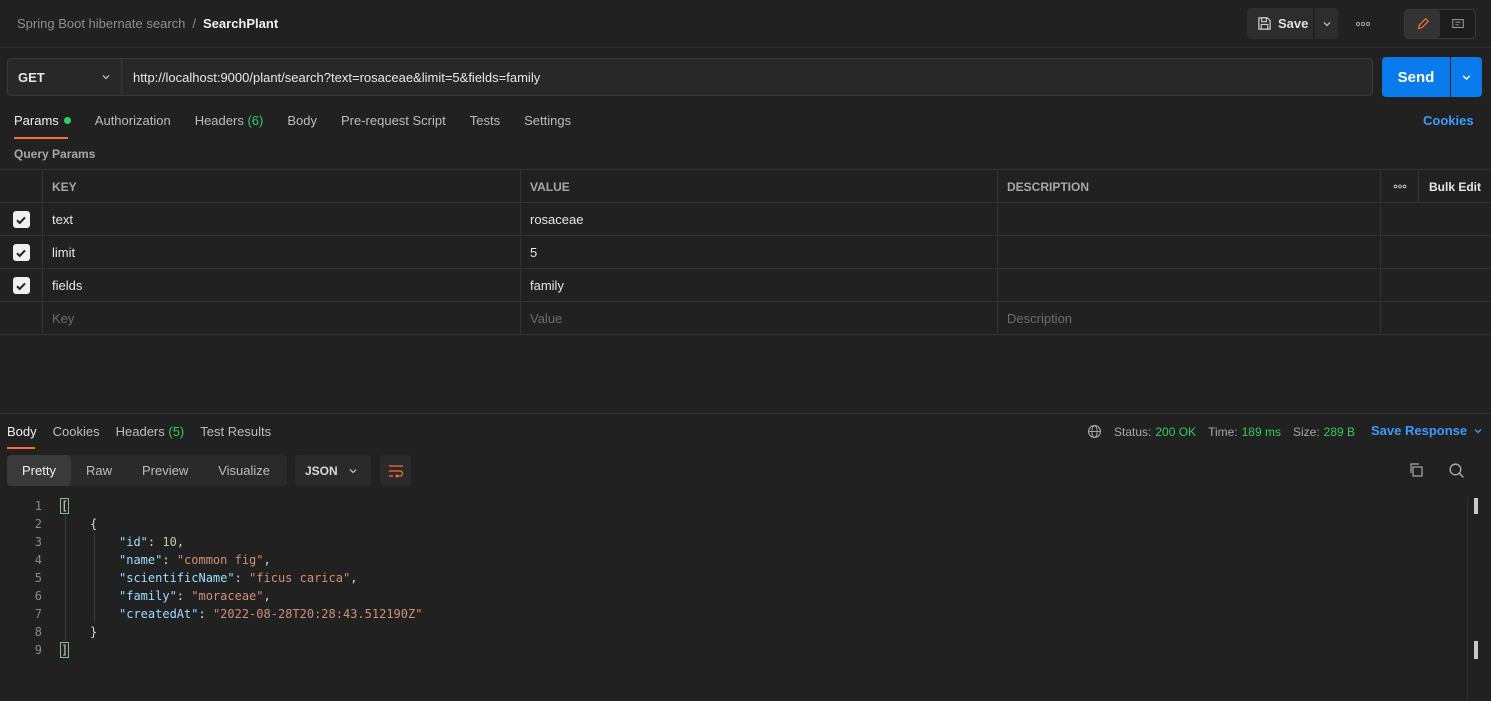  Describe the element at coordinates (99, 470) in the screenshot. I see `tab-raw: Raw` at that location.